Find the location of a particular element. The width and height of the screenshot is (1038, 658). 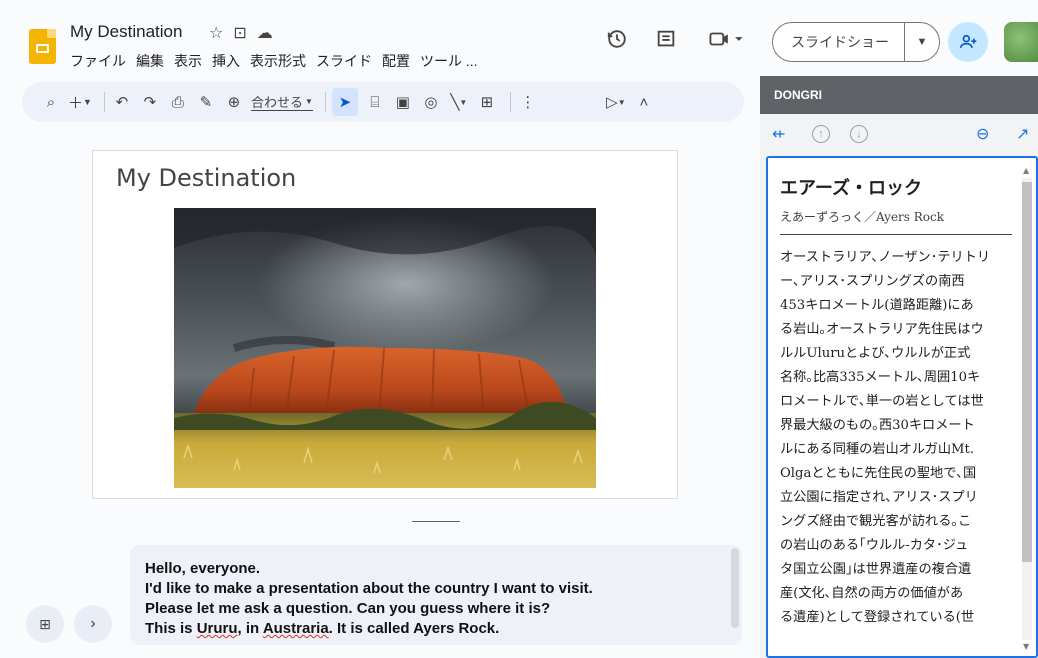

entry-line: ロメートルで､単一の岩としては世 is located at coordinates (882, 401).